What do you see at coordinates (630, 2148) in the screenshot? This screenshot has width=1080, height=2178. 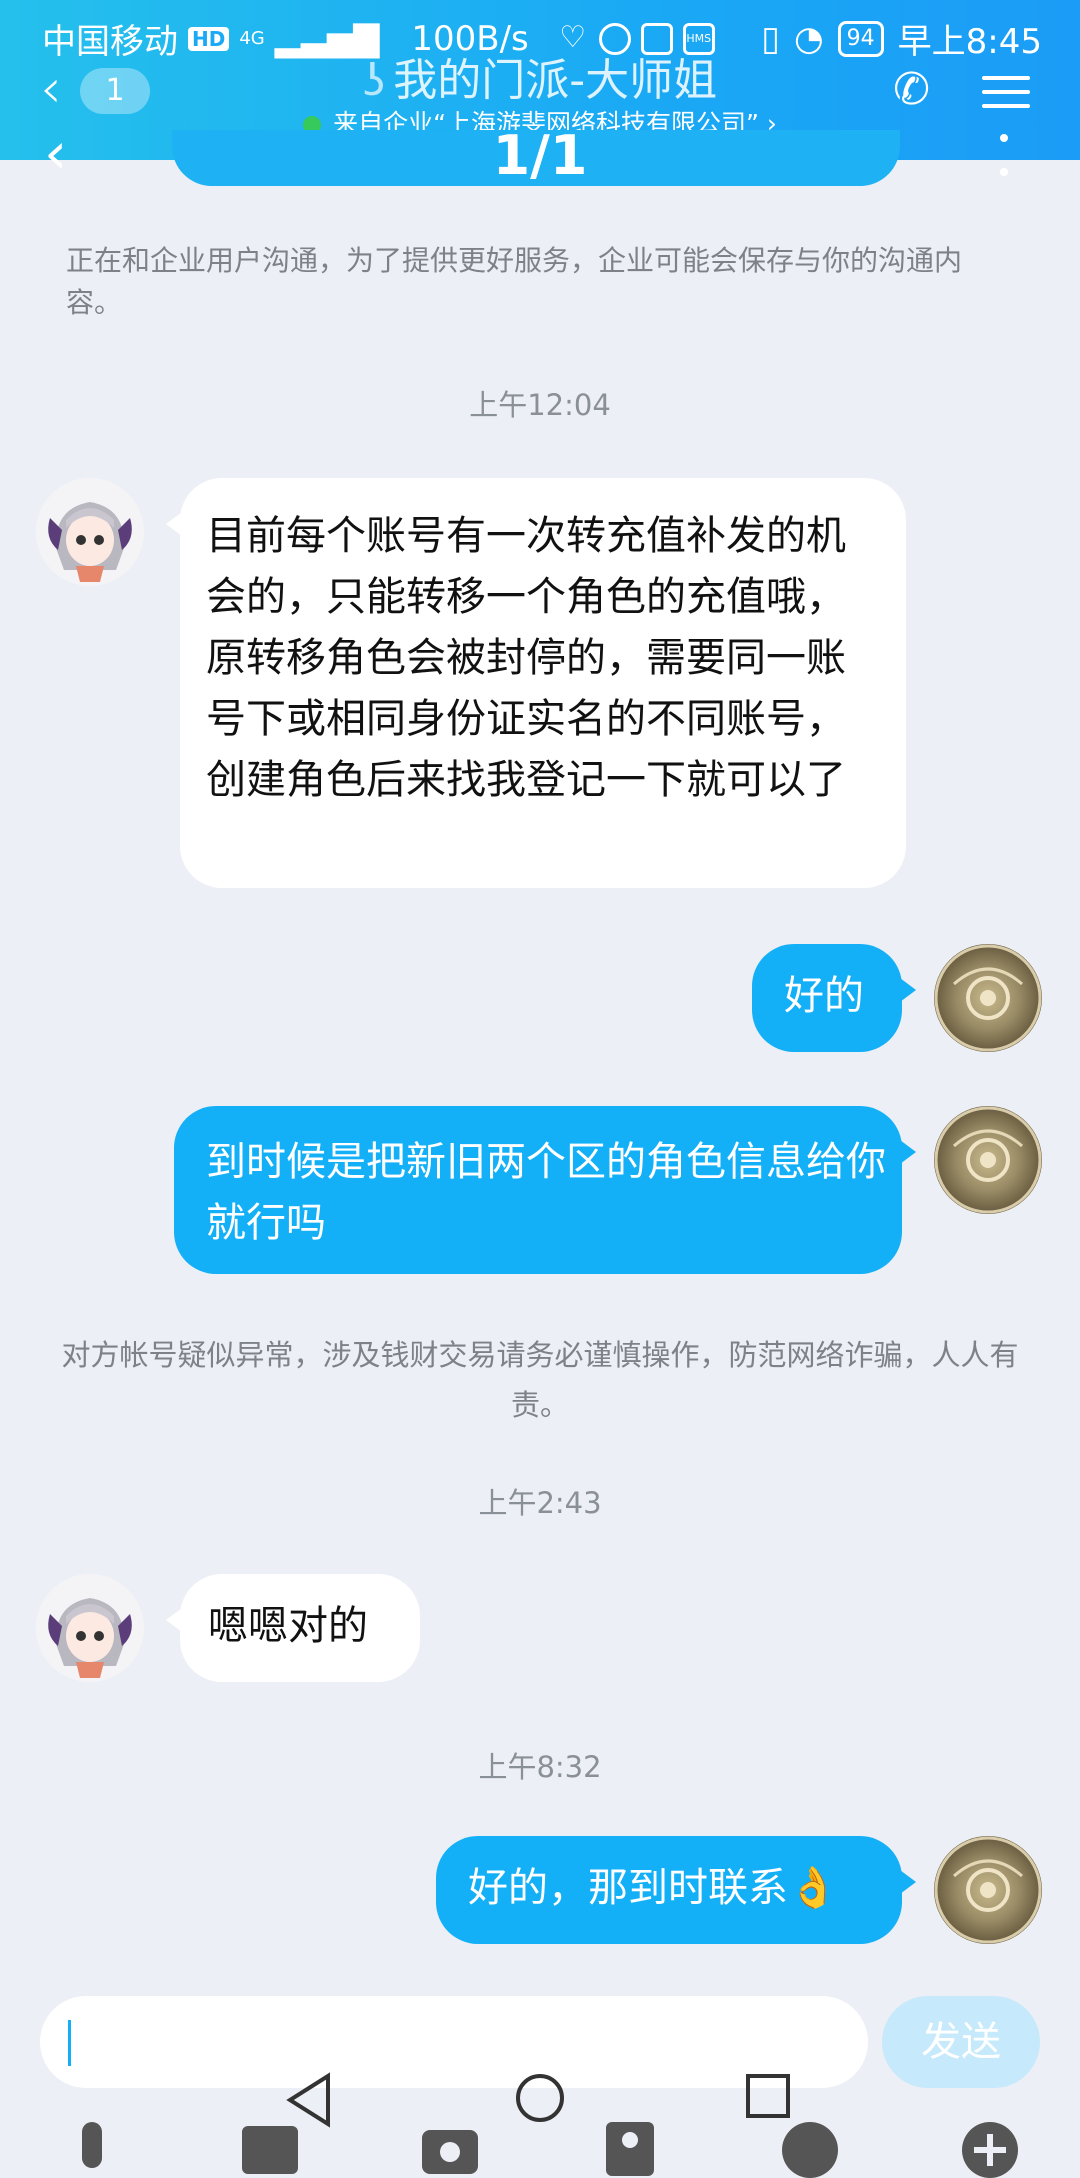 I see `red-packet-icon` at bounding box center [630, 2148].